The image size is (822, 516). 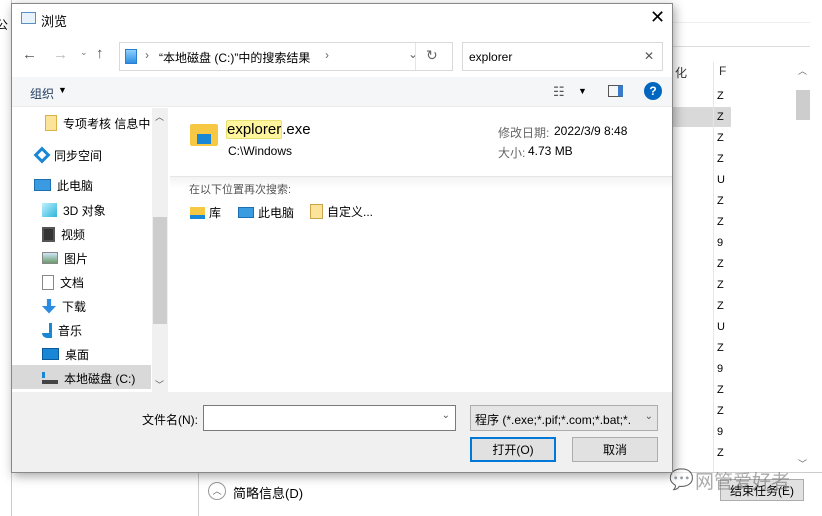 I want to click on custom-location-icon, so click(x=316, y=211).